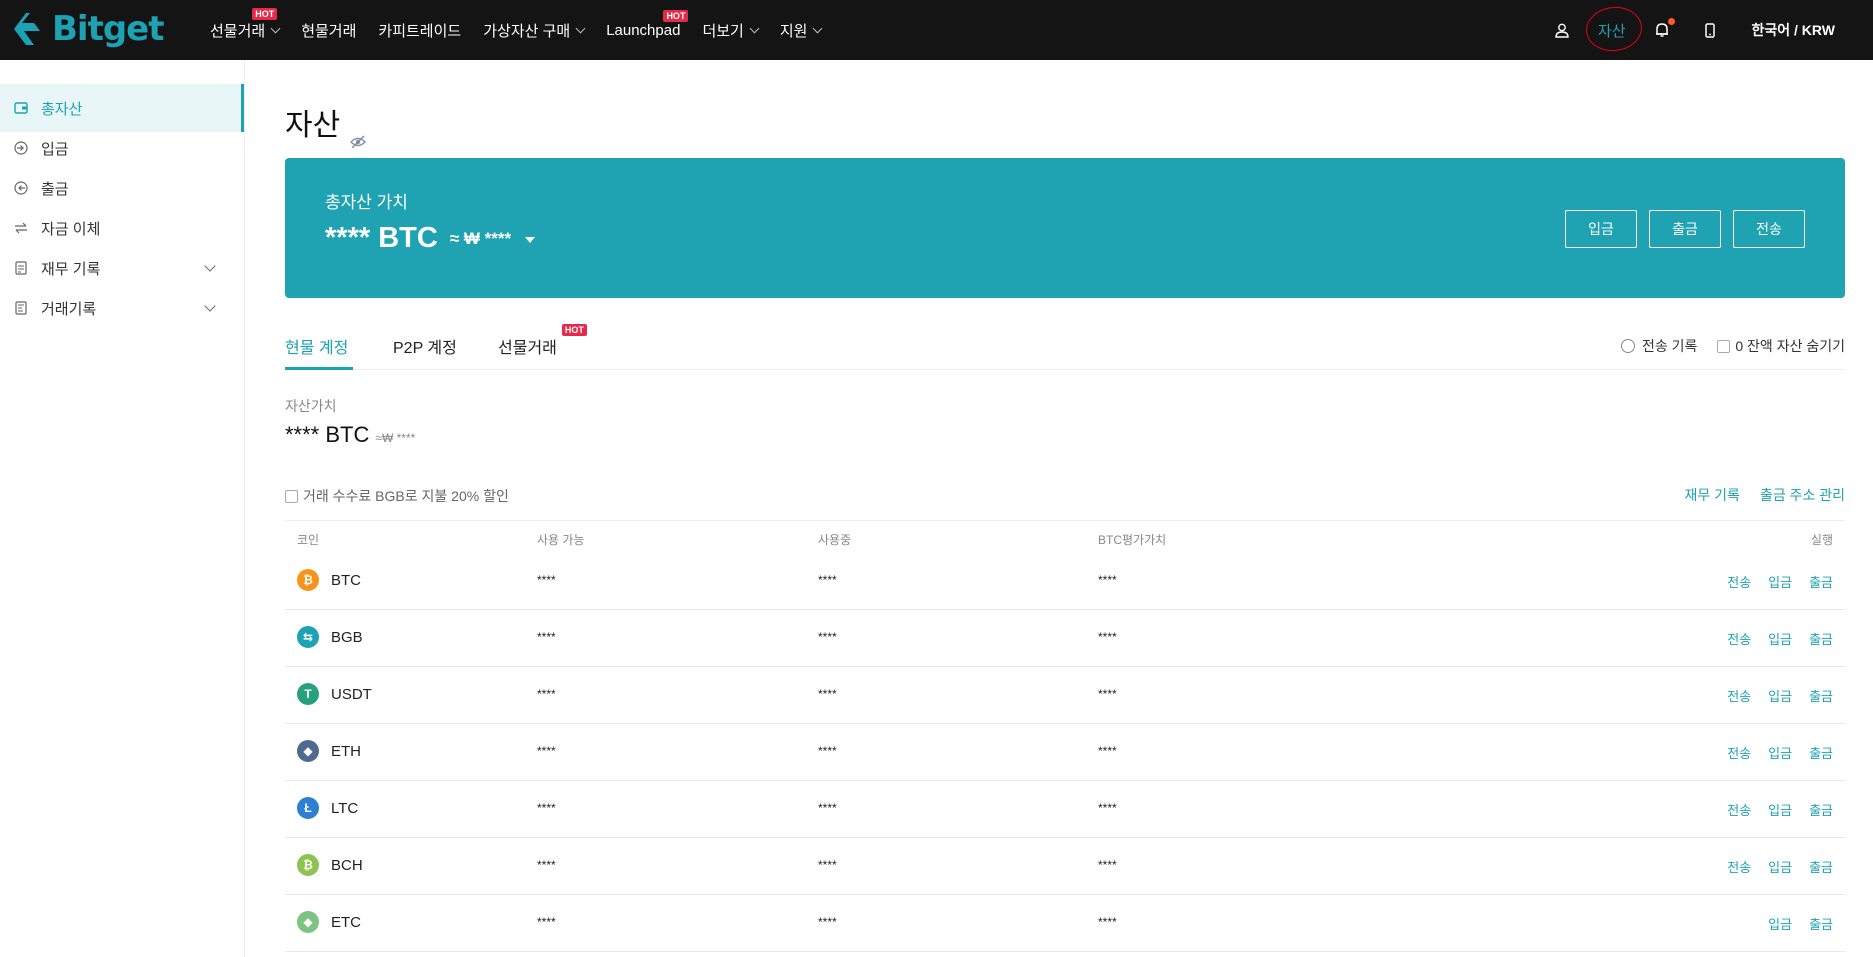 This screenshot has height=957, width=1873. Describe the element at coordinates (430, 238) in the screenshot. I see `total-asset-value-wrap: **** BTC ≈ ₩ ****` at that location.